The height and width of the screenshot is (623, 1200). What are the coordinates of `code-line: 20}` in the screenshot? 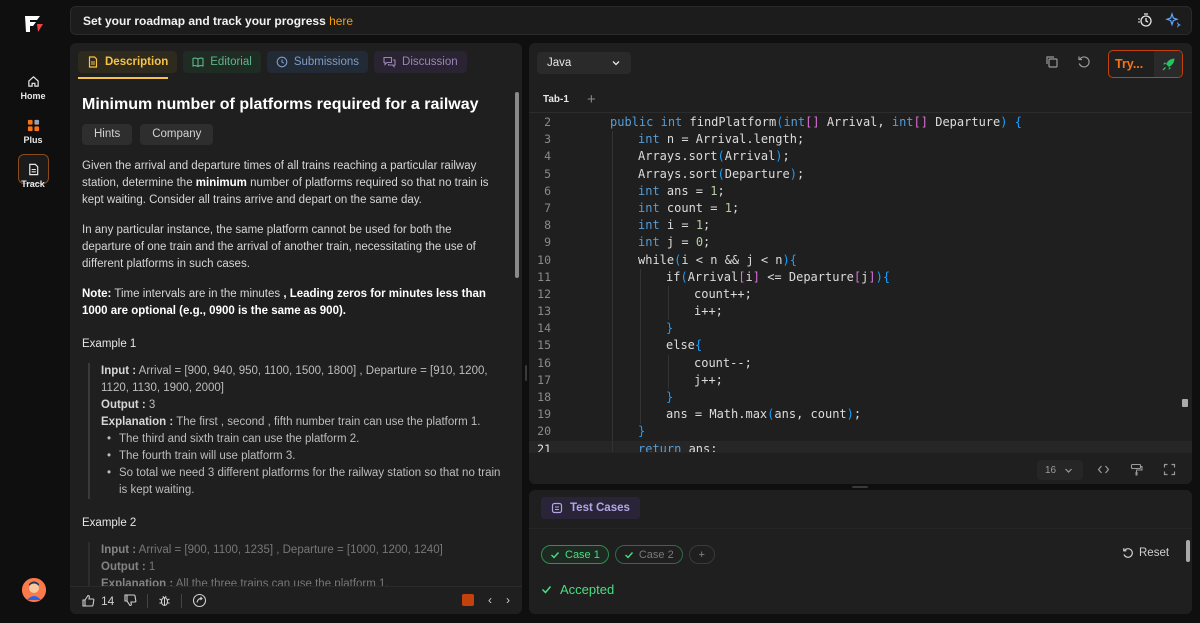 It's located at (860, 431).